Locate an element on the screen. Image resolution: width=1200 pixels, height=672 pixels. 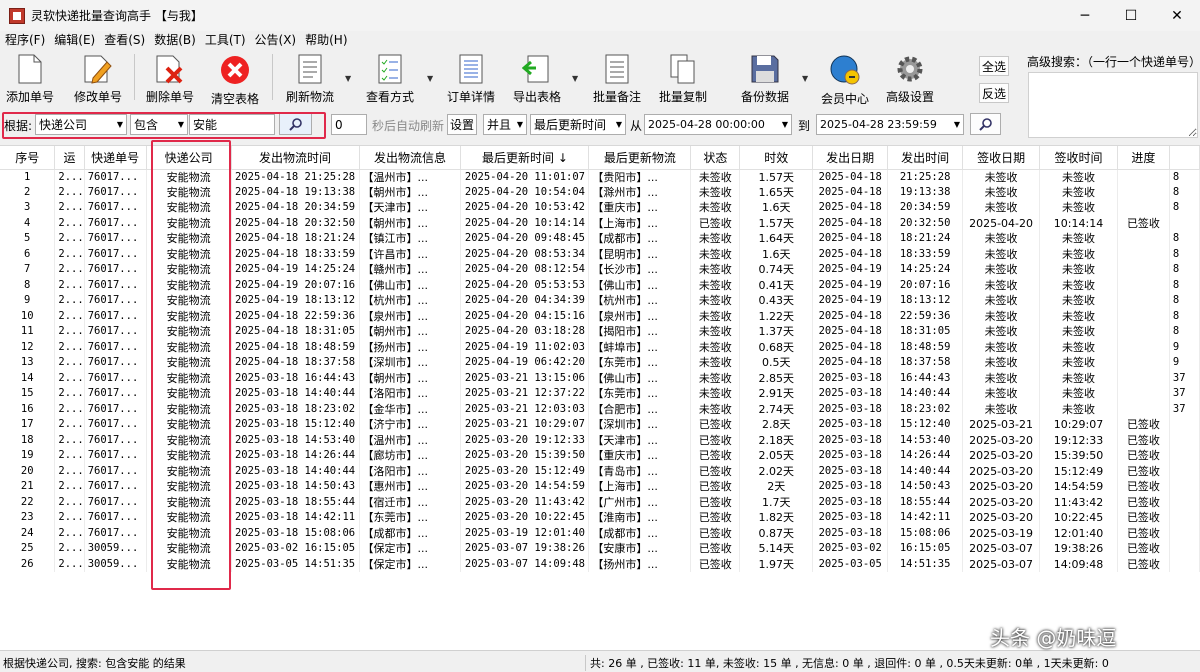
table-cell: 2025-04-20 10:53:42 is located at coordinates (525, 208).